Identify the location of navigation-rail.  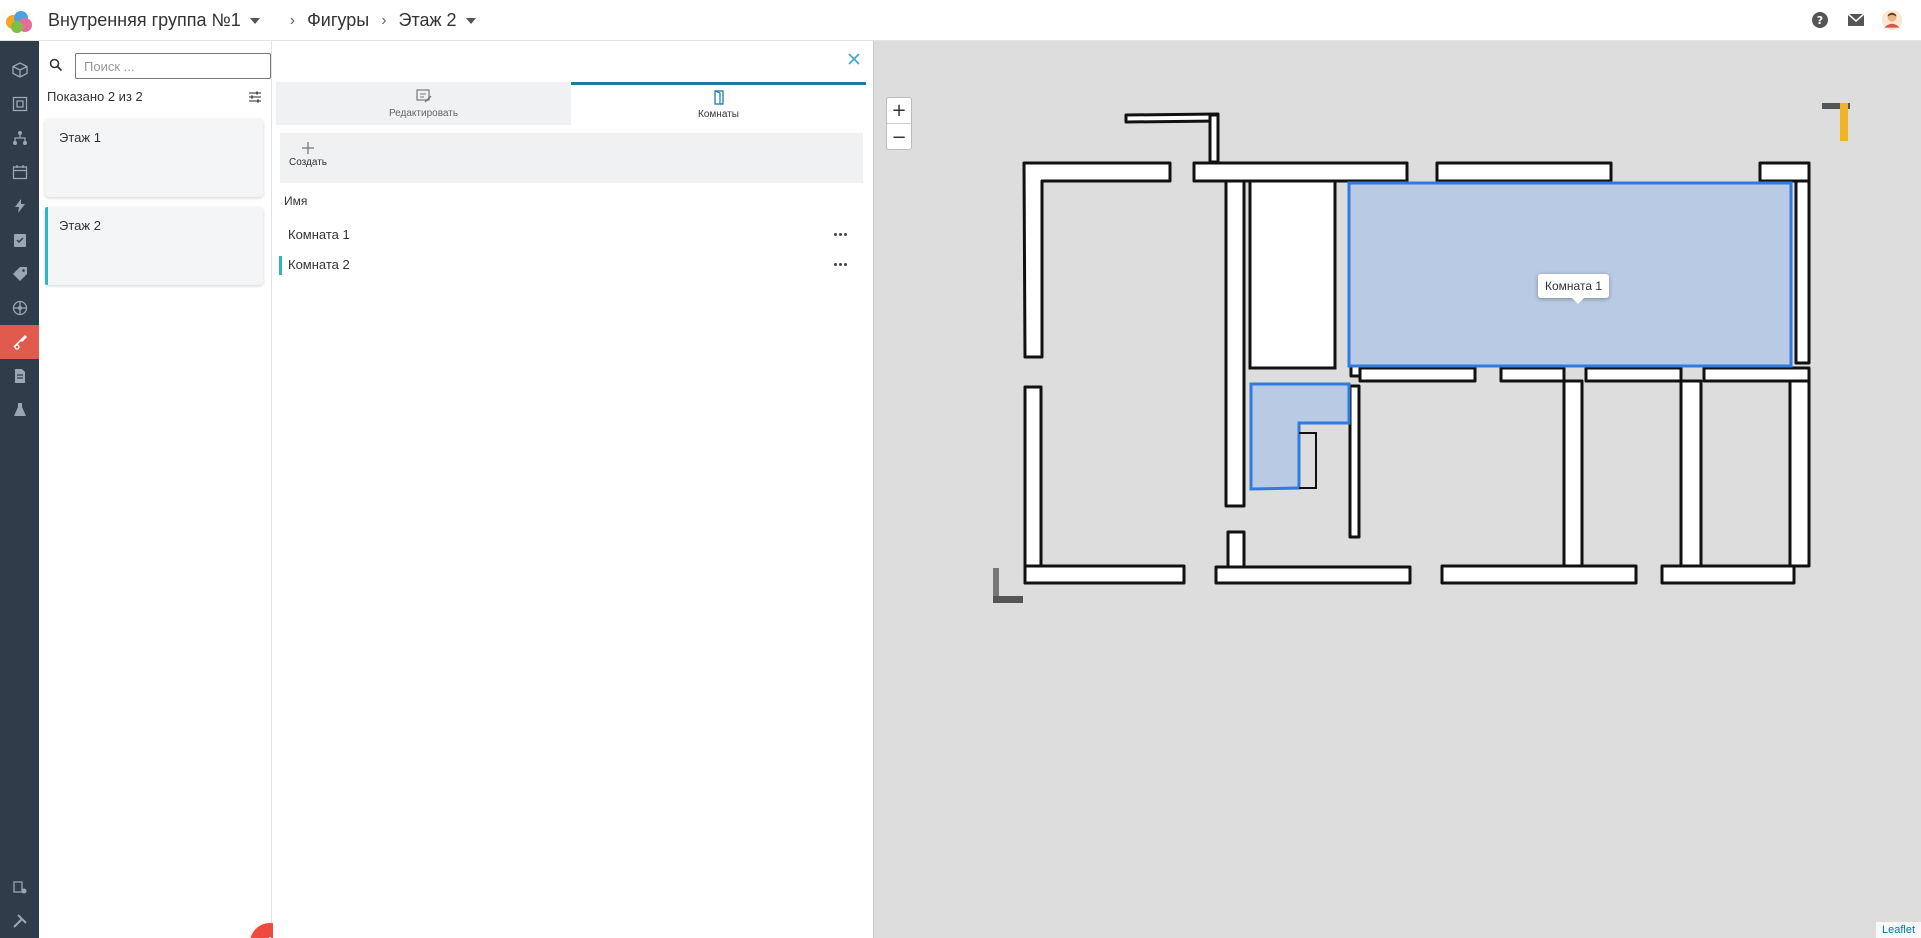
(19, 489).